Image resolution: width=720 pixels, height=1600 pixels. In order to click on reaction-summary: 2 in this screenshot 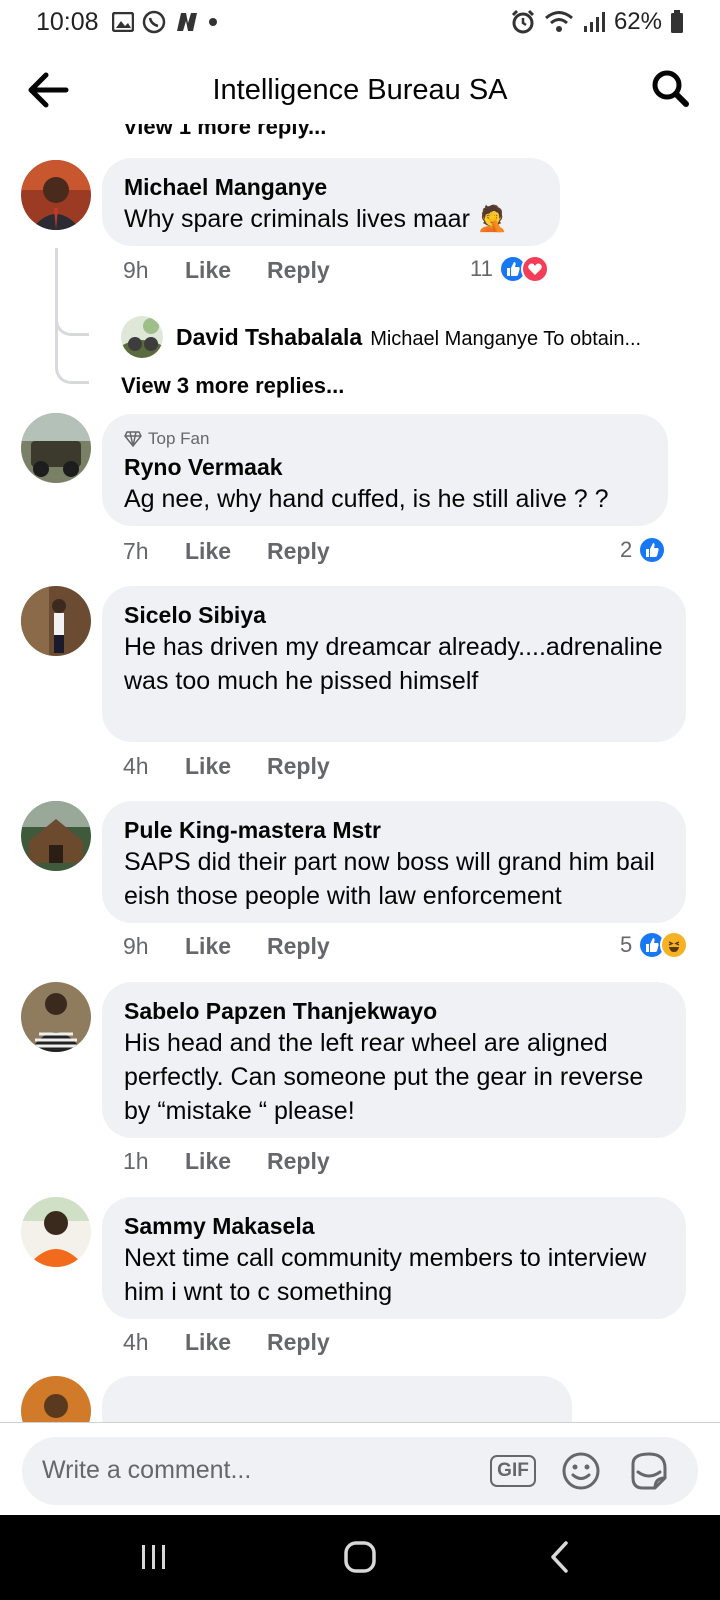, I will do `click(643, 550)`.